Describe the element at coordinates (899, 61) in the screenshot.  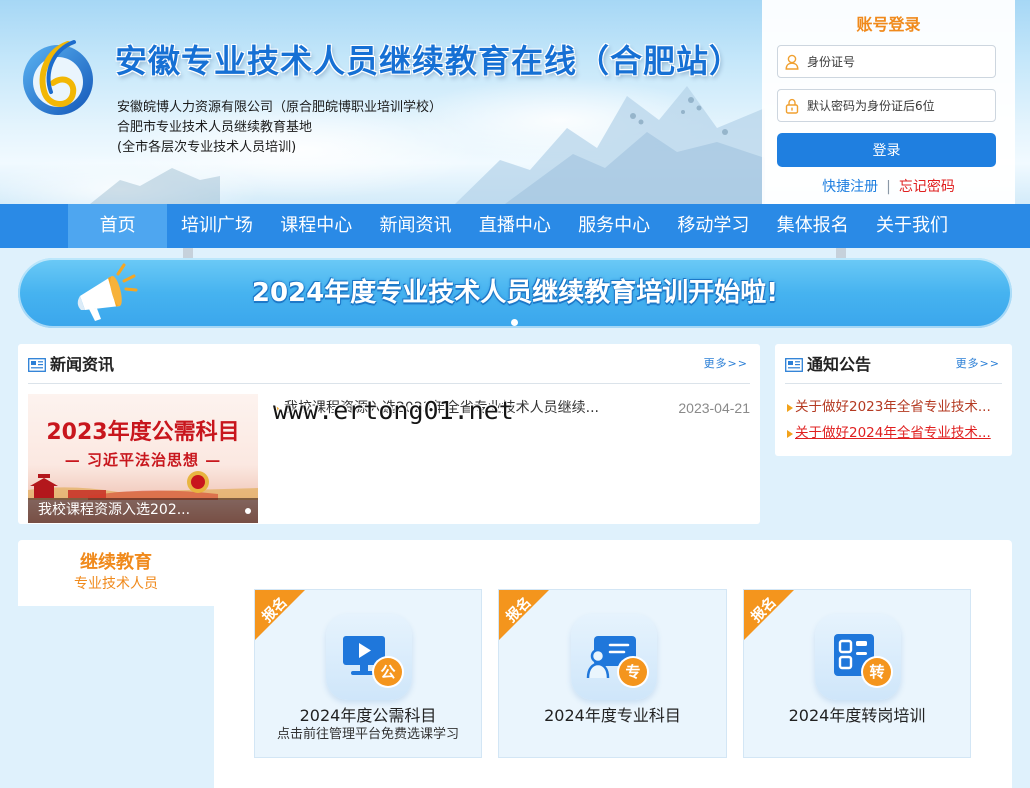
I see `id-number-input` at that location.